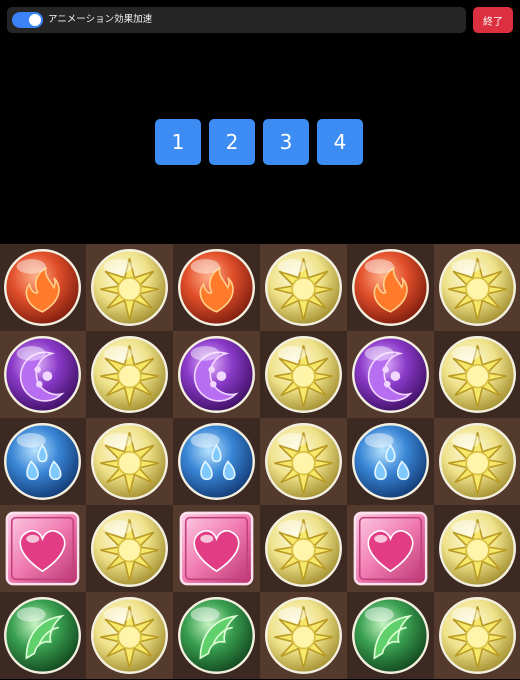 The width and height of the screenshot is (520, 680). I want to click on combo-button-1: 1, so click(178, 142).